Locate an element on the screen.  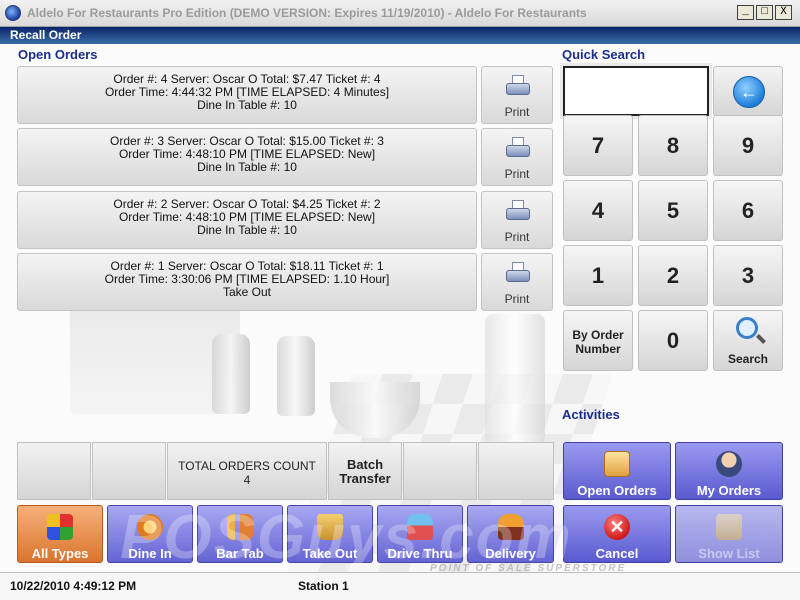
keypad-0: 0 is located at coordinates (673, 340).